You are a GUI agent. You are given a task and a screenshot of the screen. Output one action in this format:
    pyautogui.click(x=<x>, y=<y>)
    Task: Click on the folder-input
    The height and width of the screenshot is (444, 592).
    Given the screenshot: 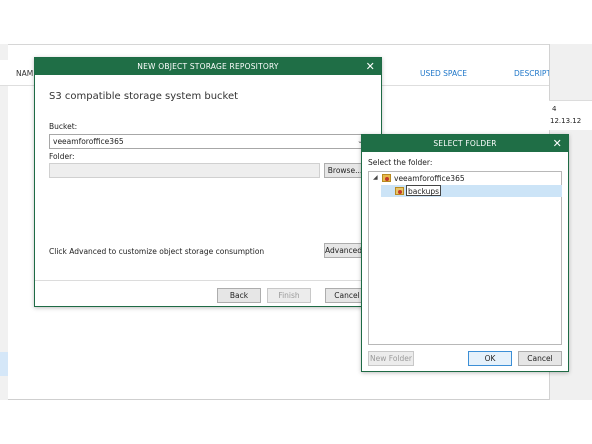 What is the action you would take?
    pyautogui.click(x=184, y=170)
    